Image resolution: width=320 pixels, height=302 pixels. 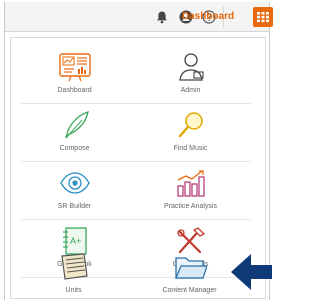 I want to click on svg-text: A+, so click(x=75, y=241).